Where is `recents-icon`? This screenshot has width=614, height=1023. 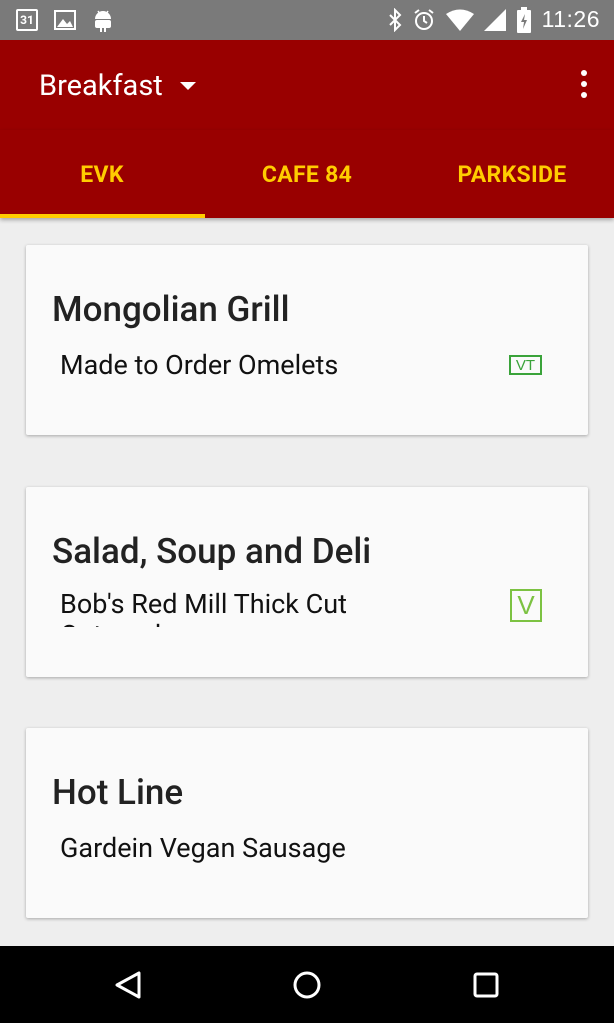 recents-icon is located at coordinates (486, 984).